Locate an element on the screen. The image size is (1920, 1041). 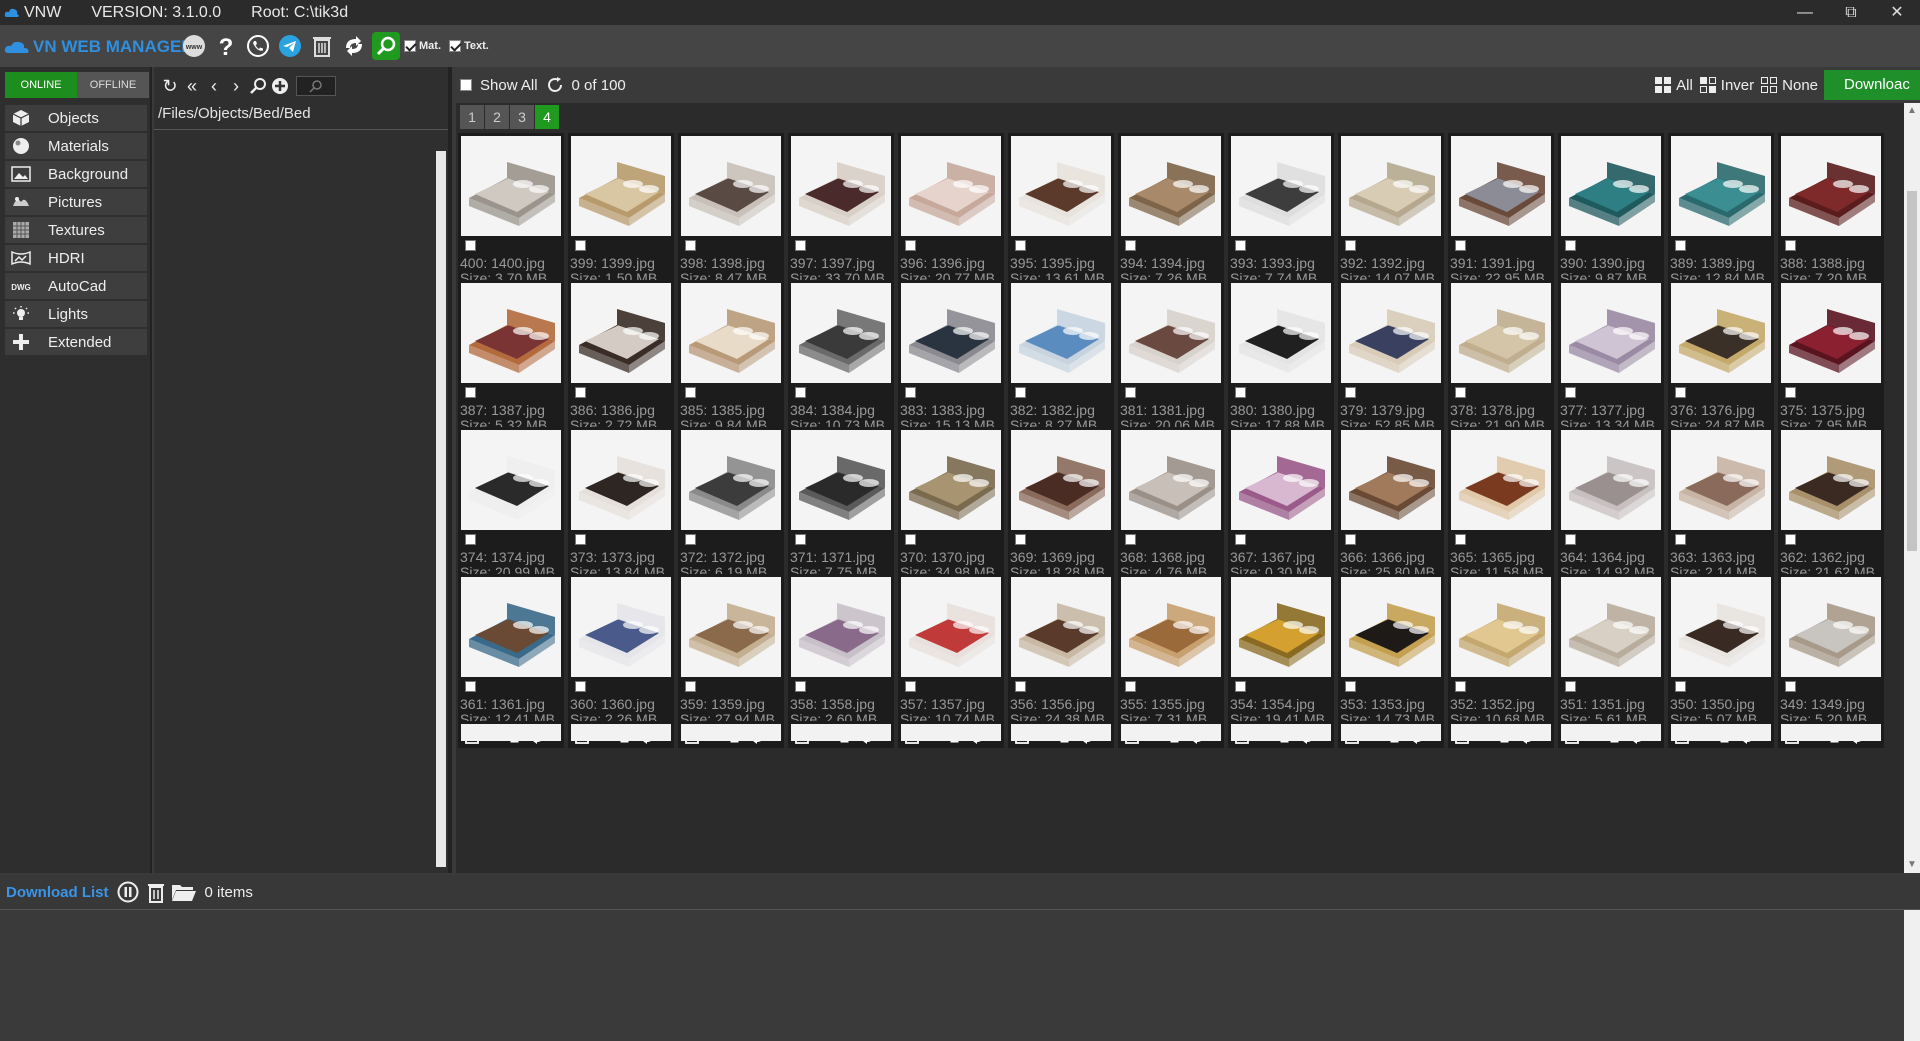
category-materials: Materials is located at coordinates (76, 146).